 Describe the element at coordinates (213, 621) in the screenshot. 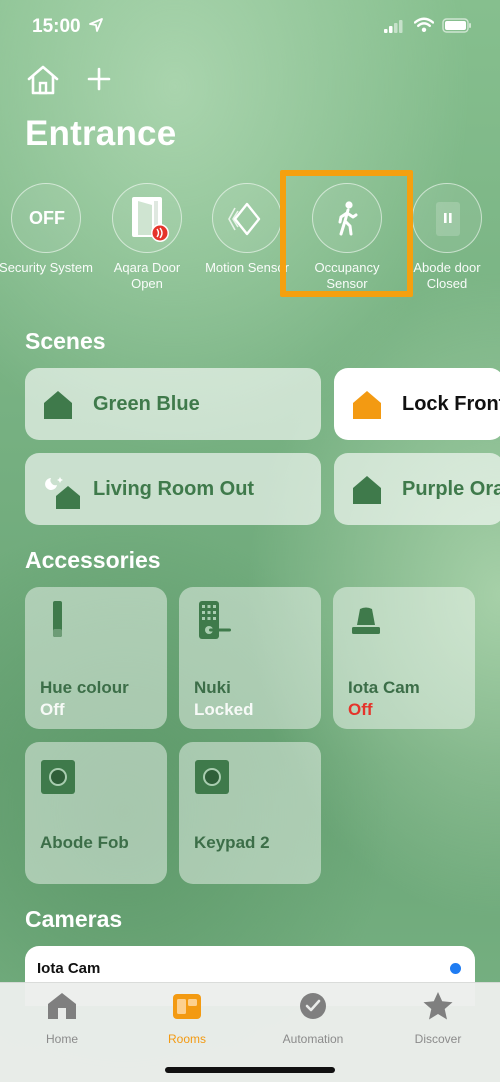

I see `smart-lock-icon` at that location.